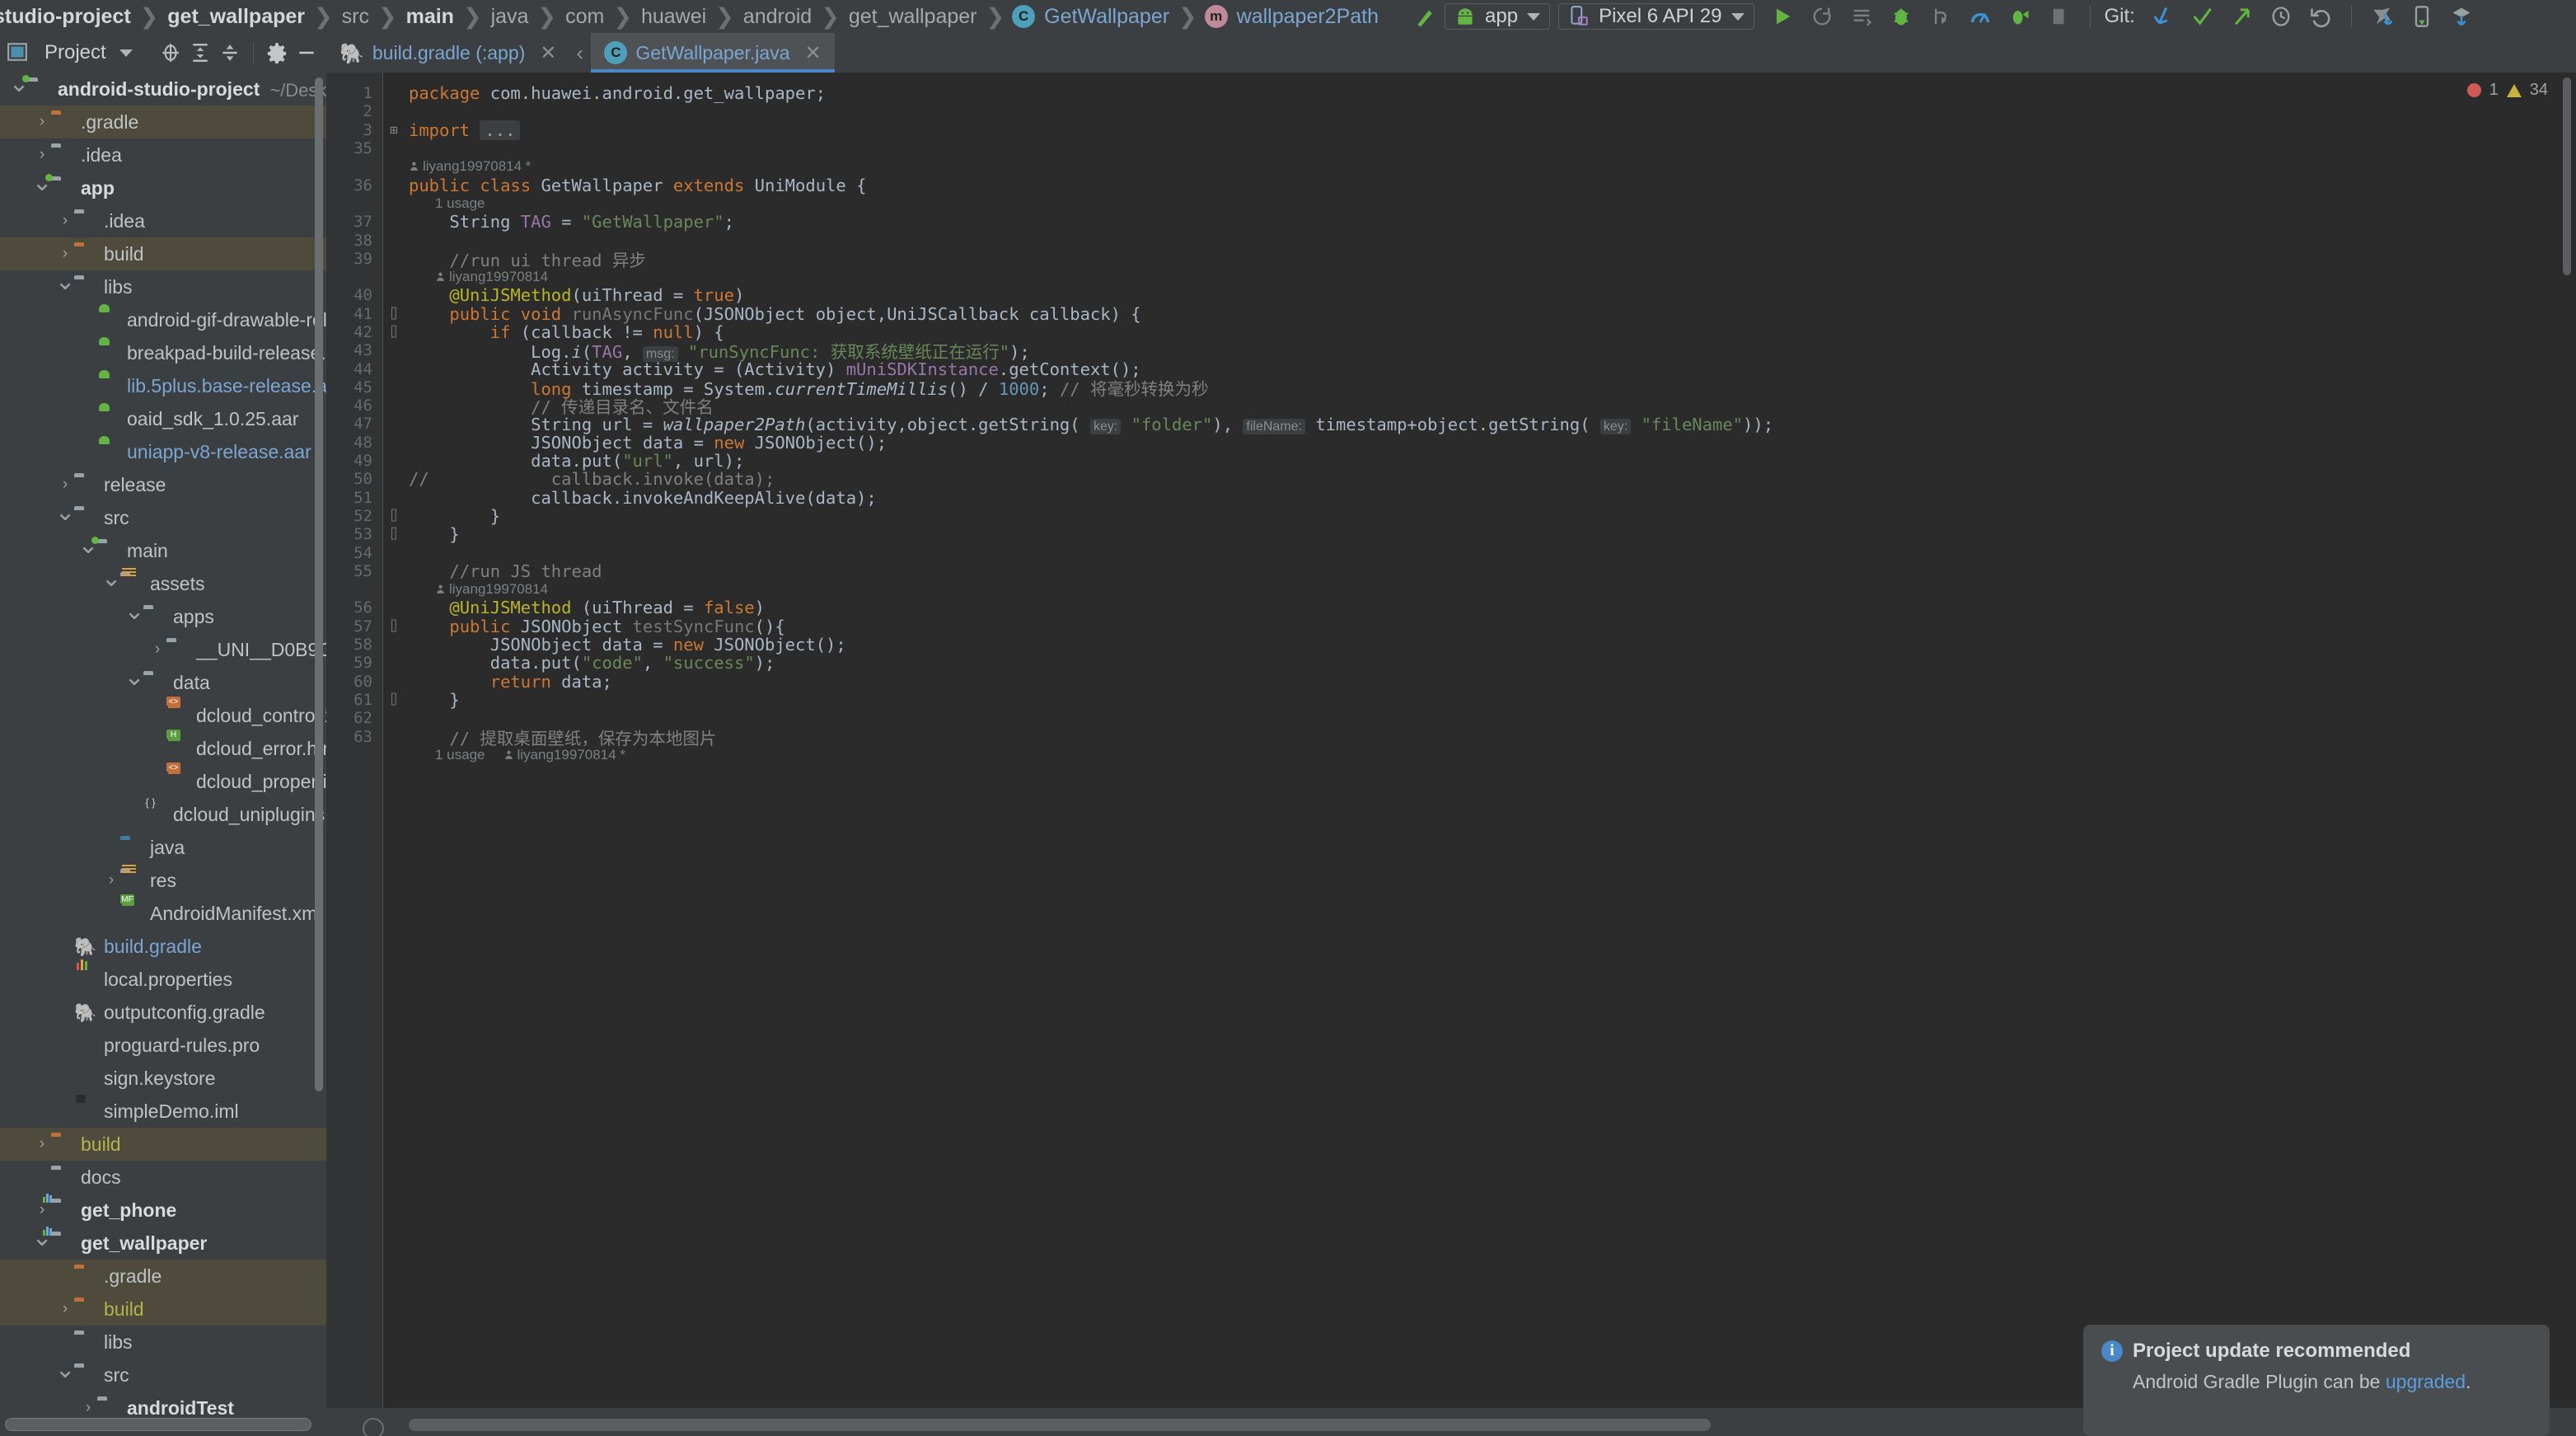 The image size is (2576, 1436). I want to click on fold-expand-icon: ⊞, so click(393, 130).